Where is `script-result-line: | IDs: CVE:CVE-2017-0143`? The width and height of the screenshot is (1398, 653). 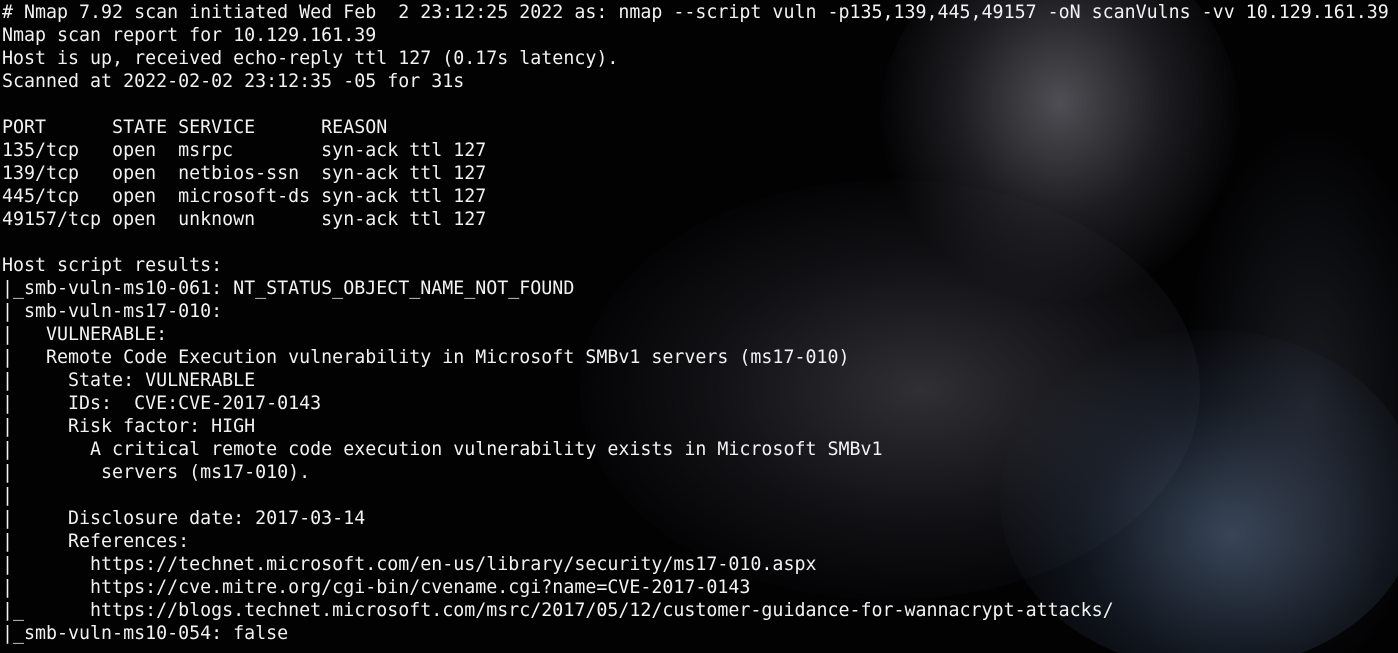
script-result-line: | IDs: CVE:CVE-2017-0143 is located at coordinates (162, 403).